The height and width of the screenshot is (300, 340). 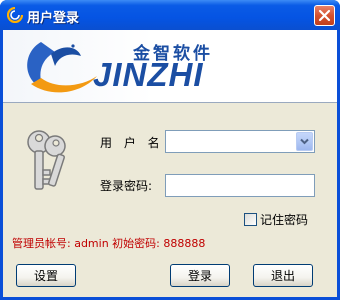 I want to click on title-bar: 用户登录, so click(x=170, y=15).